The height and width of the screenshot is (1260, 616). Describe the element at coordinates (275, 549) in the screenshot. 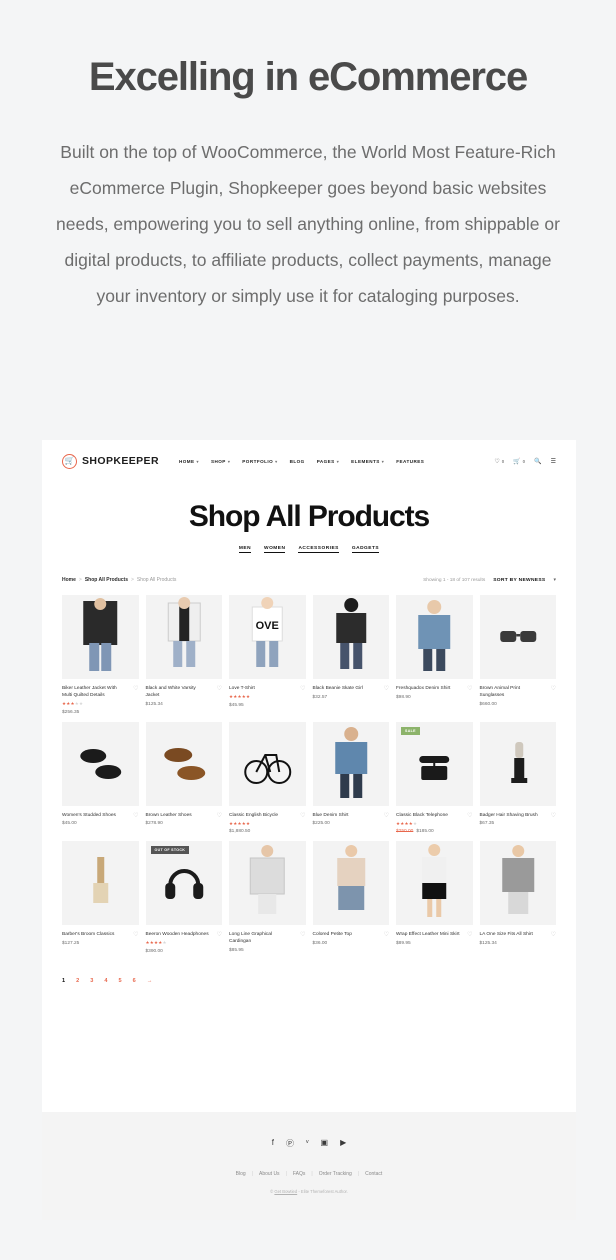

I see `category-tab-women: WOMEN` at that location.